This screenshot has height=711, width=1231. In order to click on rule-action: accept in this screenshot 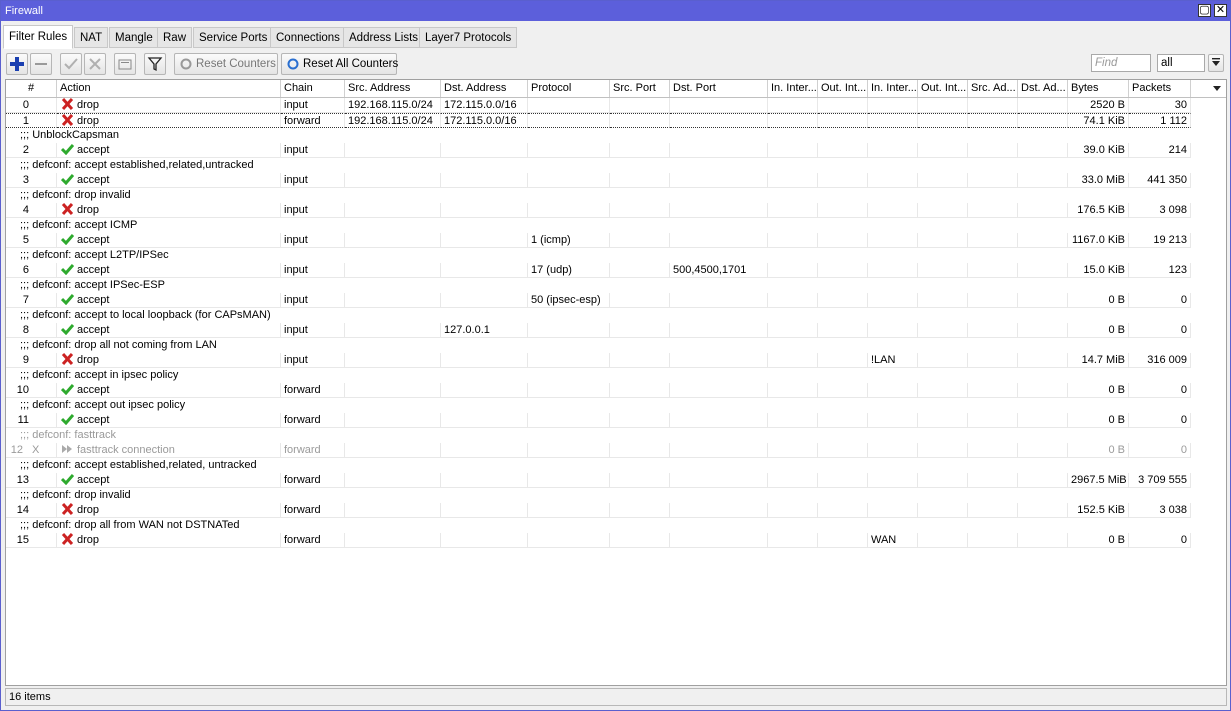, I will do `click(169, 150)`.